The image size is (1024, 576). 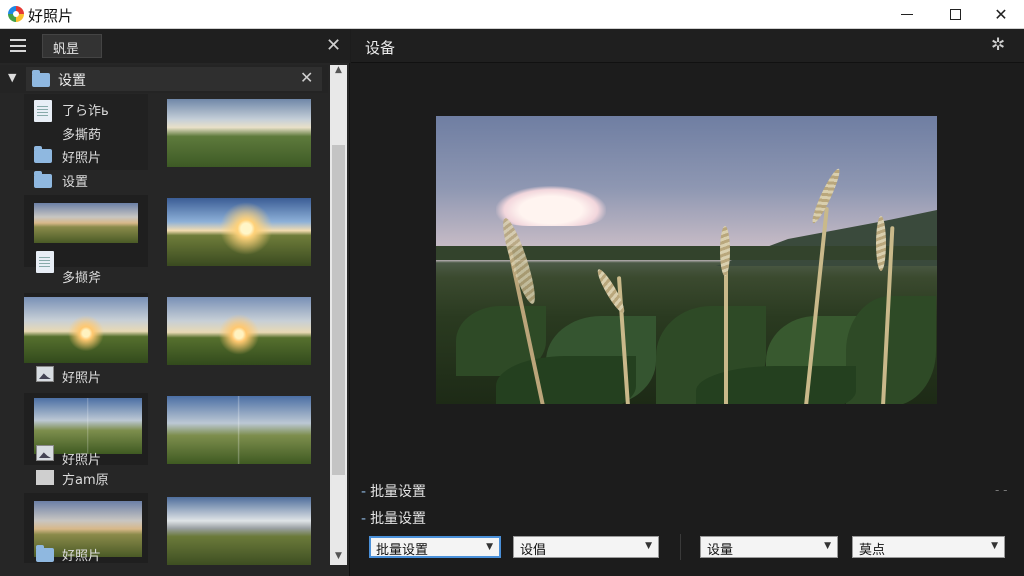 I want to click on pin-icon: ✲, so click(x=998, y=45).